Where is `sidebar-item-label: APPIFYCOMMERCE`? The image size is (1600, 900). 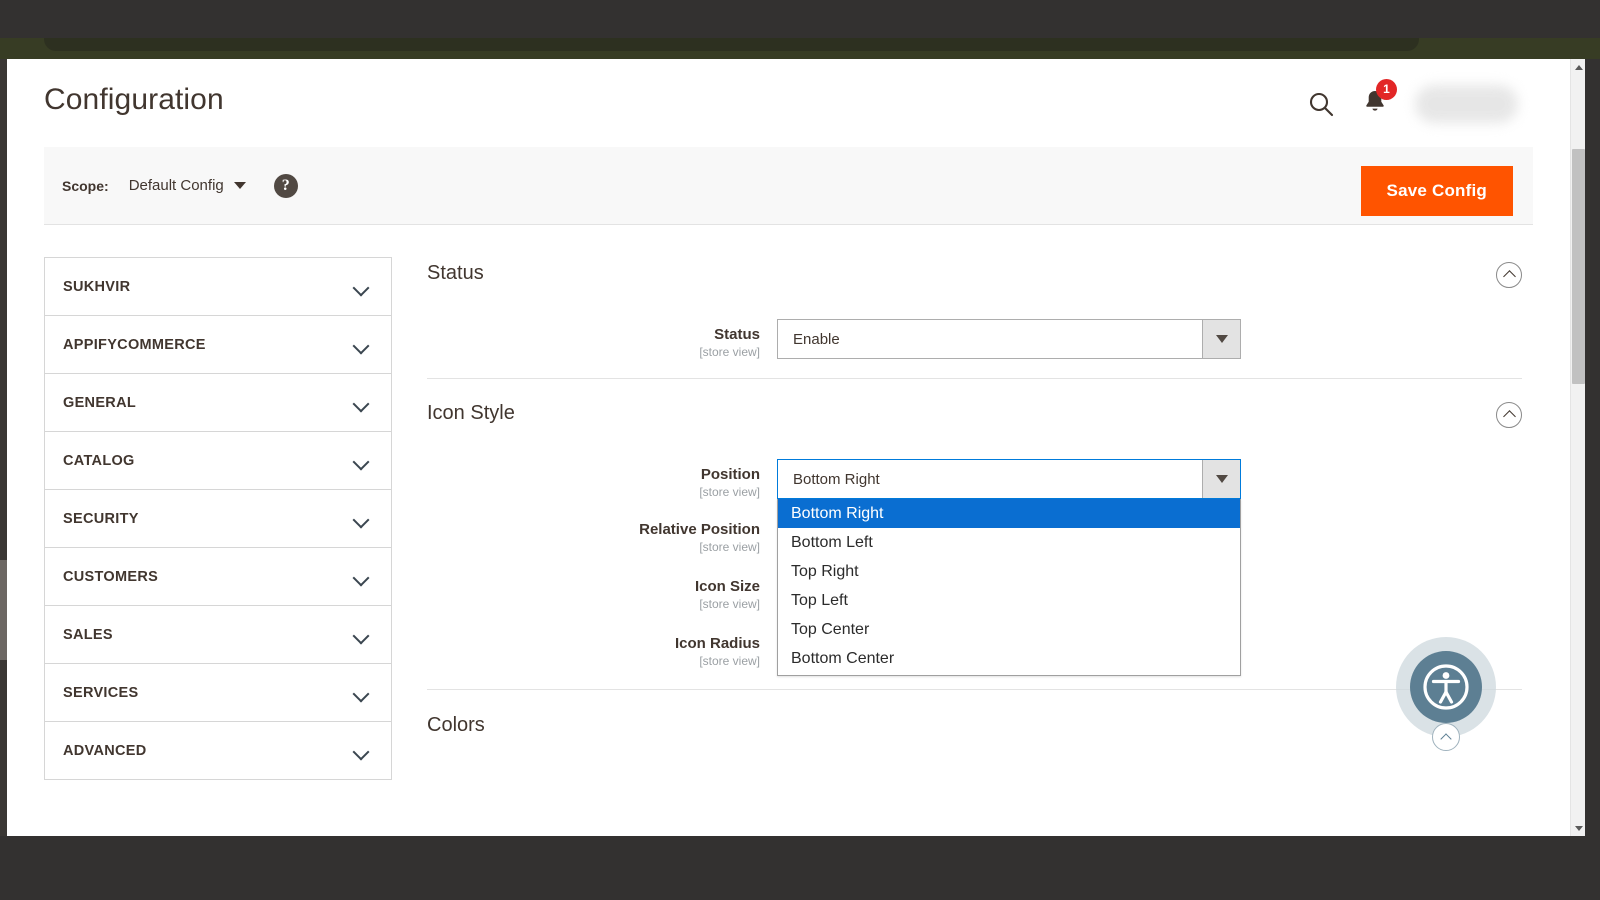
sidebar-item-label: APPIFYCOMMERCE is located at coordinates (134, 344).